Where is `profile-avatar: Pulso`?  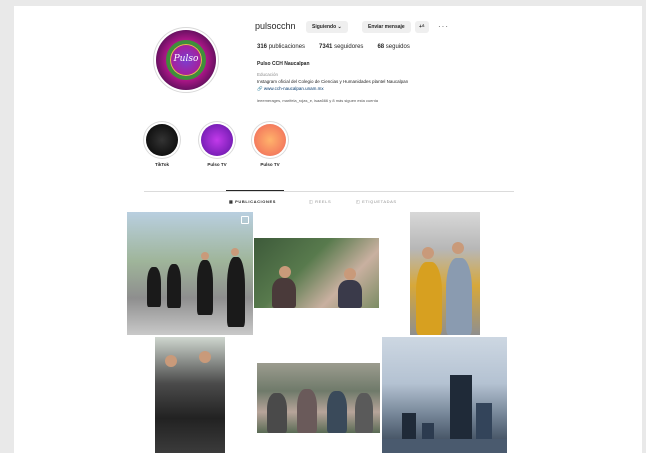 profile-avatar: Pulso is located at coordinates (186, 60).